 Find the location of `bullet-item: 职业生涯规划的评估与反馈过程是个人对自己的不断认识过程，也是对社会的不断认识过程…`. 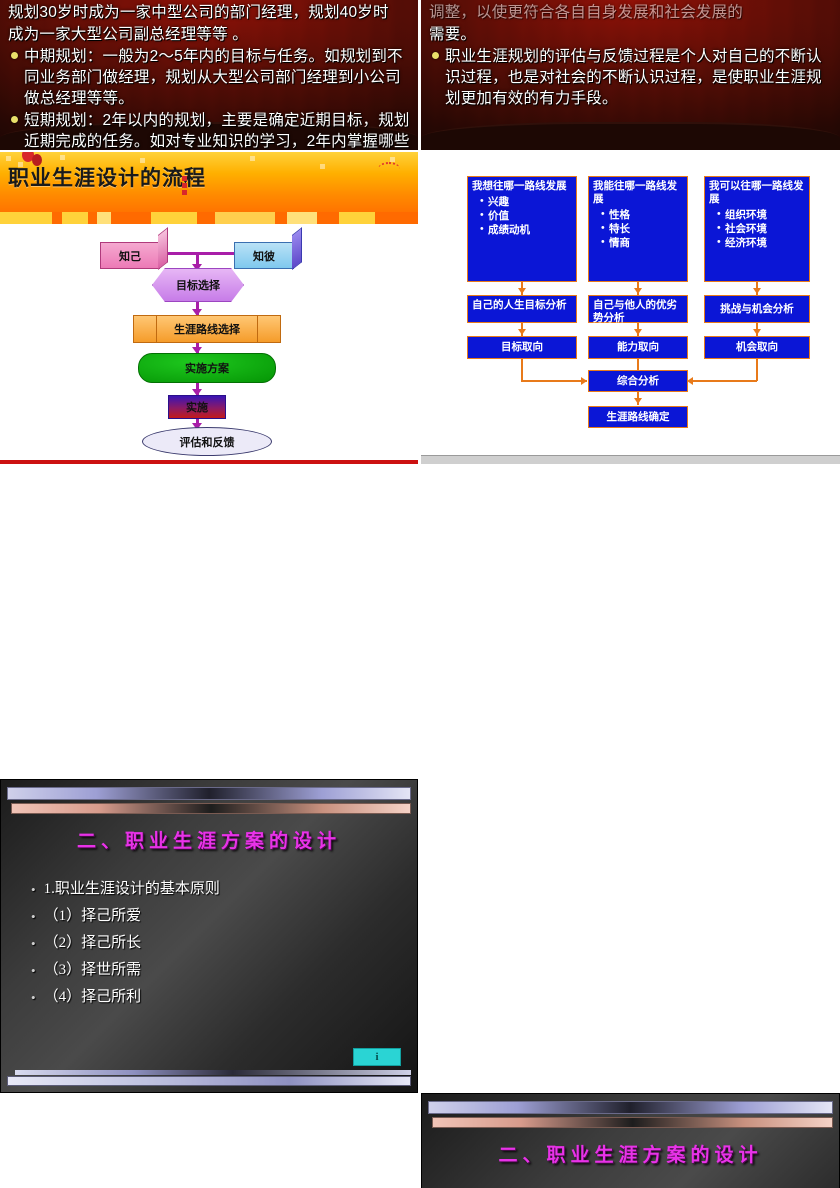

bullet-item: 职业生涯规划的评估与反馈过程是个人对自己的不断认识过程，也是对社会的不断认识过程… is located at coordinates (630, 77).